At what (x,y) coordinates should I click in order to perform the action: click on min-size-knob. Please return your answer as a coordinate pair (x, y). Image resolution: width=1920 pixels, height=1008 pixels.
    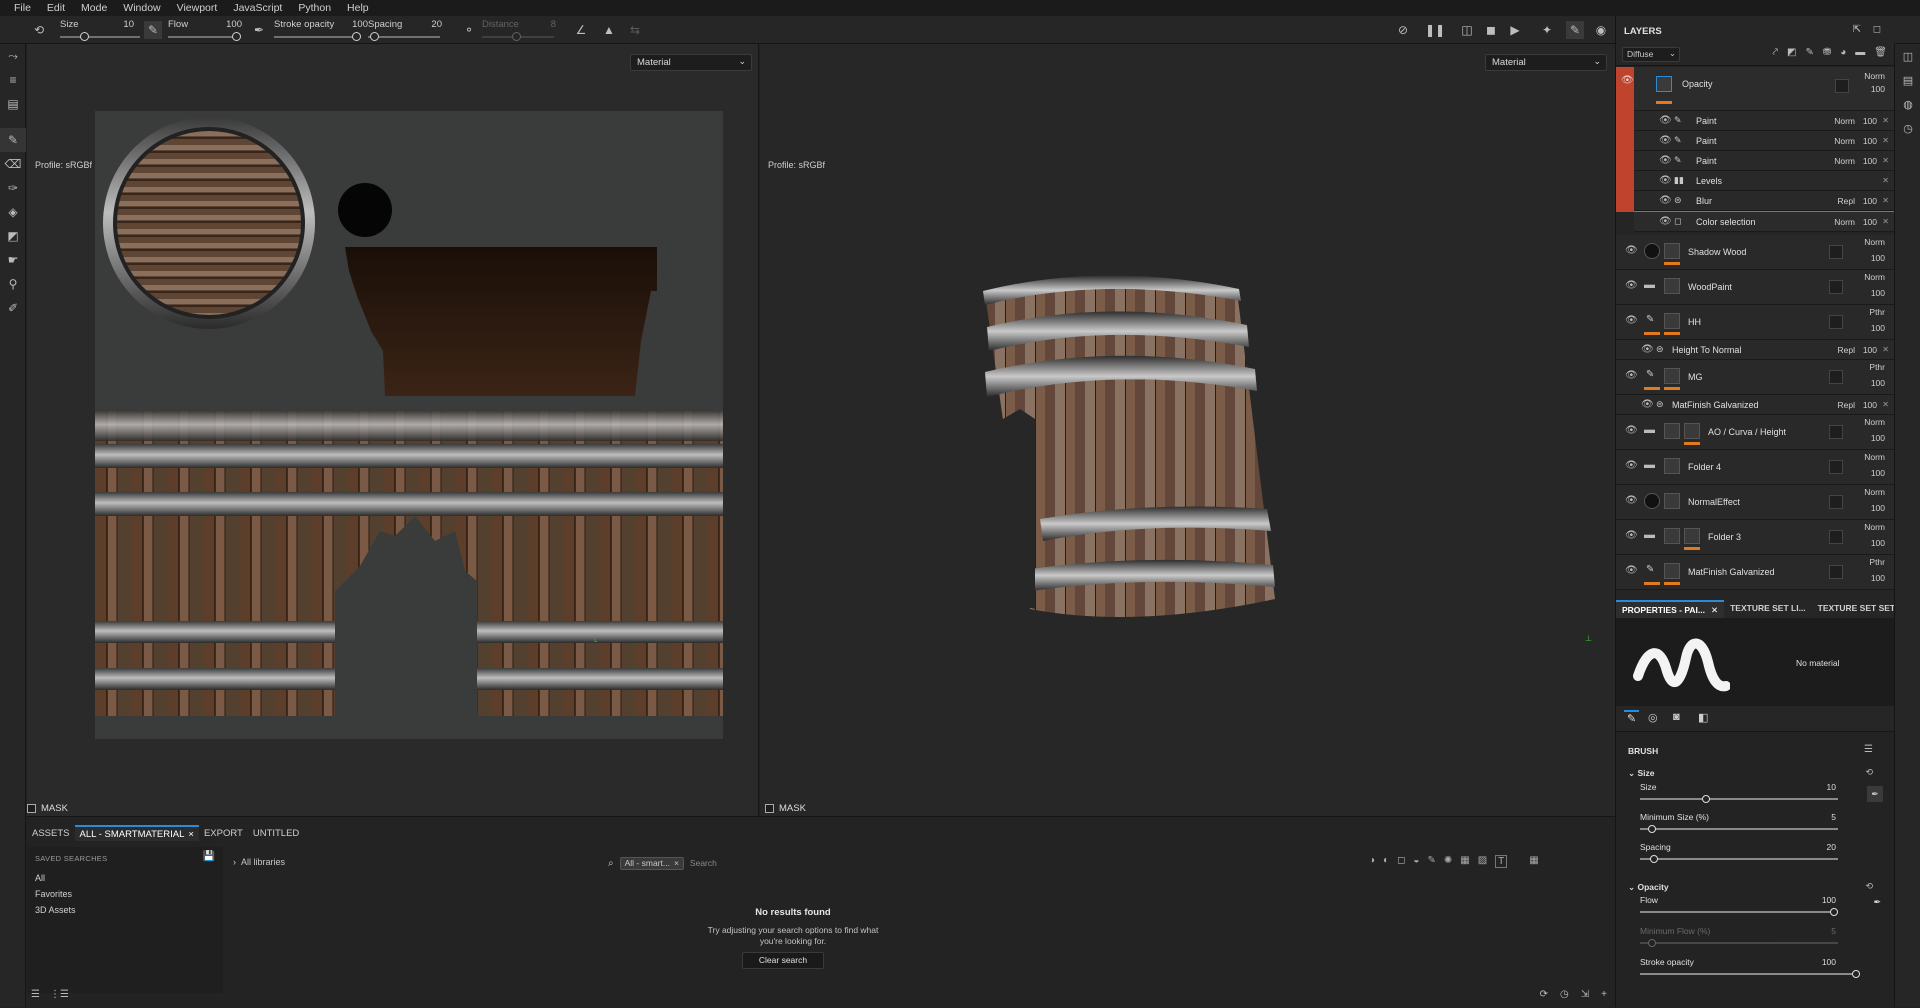
    Looking at the image, I should click on (1652, 828).